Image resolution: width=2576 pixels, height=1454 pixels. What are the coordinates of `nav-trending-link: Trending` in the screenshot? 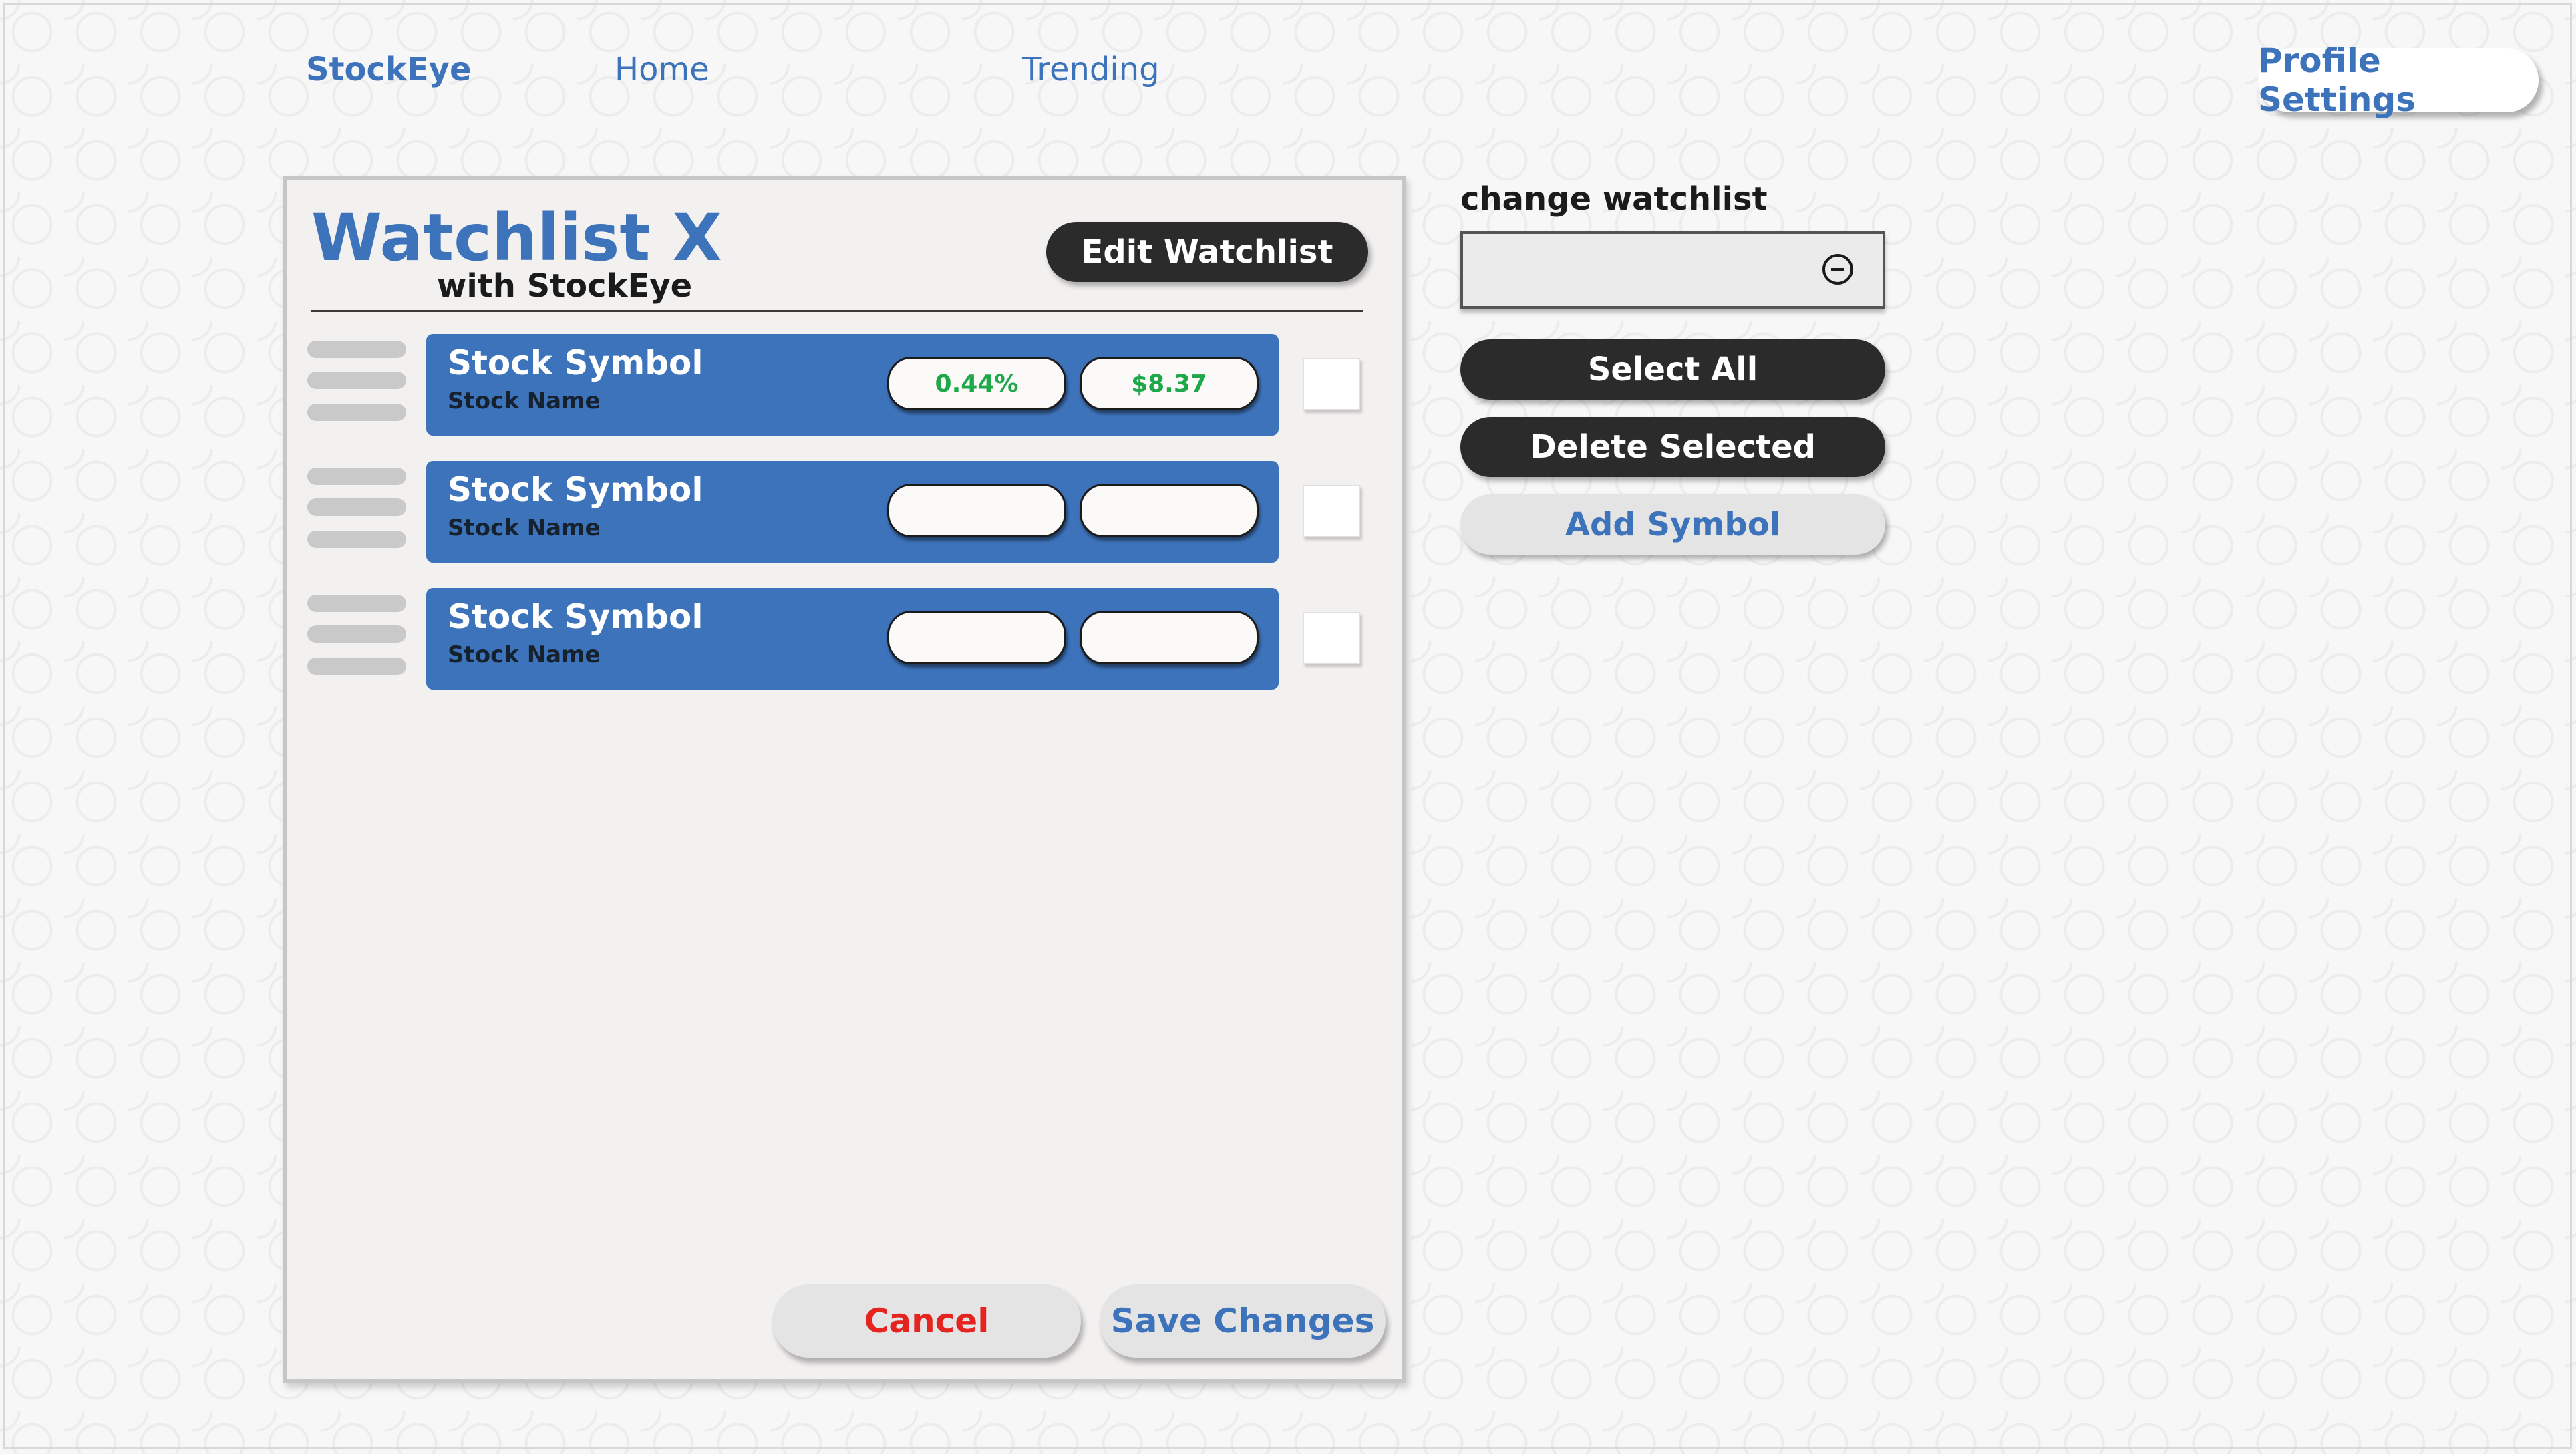 It's located at (1091, 69).